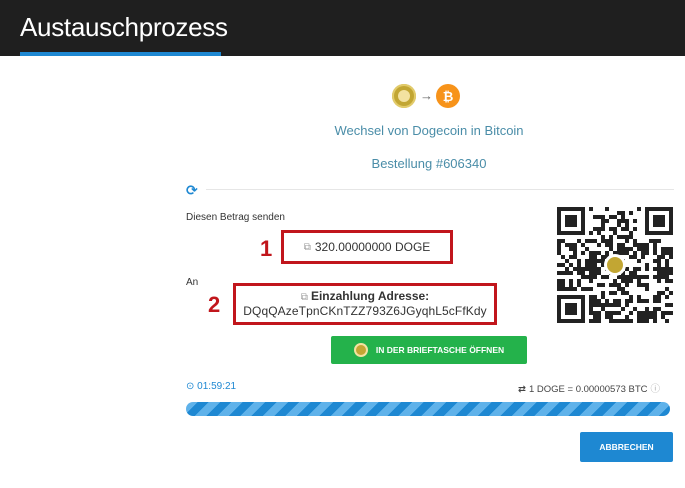 The image size is (685, 488). I want to click on exchange-rate: ⇄ 1 DOGE = 0.00000573 BTC ⓘ, so click(589, 388).